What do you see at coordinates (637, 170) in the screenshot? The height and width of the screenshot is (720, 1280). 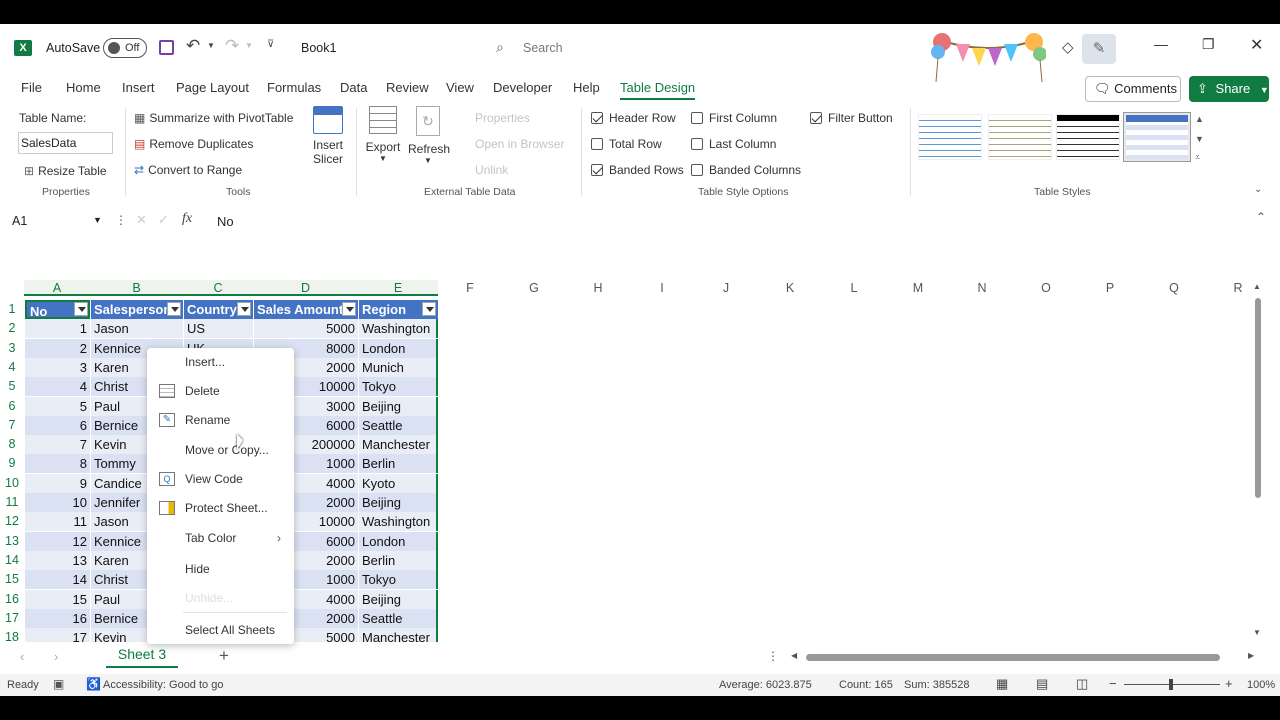 I see `banded-rows-checkbox: Banded Rows` at bounding box center [637, 170].